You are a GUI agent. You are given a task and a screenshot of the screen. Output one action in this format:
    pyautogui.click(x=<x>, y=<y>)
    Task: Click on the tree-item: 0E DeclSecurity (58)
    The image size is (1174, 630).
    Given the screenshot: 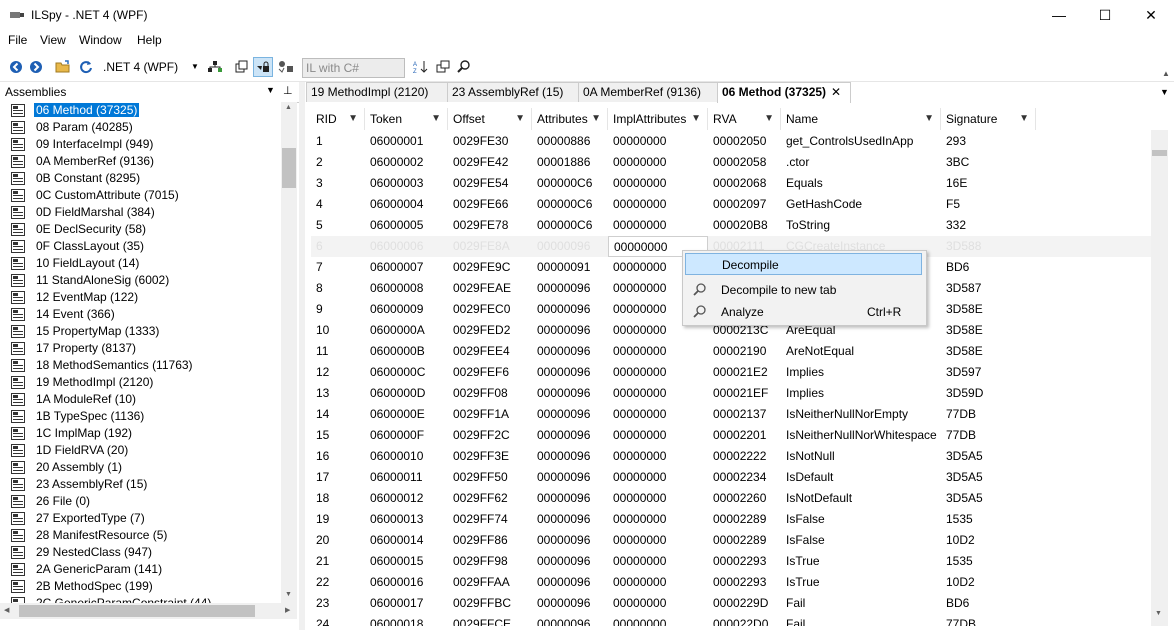 What is the action you would take?
    pyautogui.click(x=140, y=229)
    